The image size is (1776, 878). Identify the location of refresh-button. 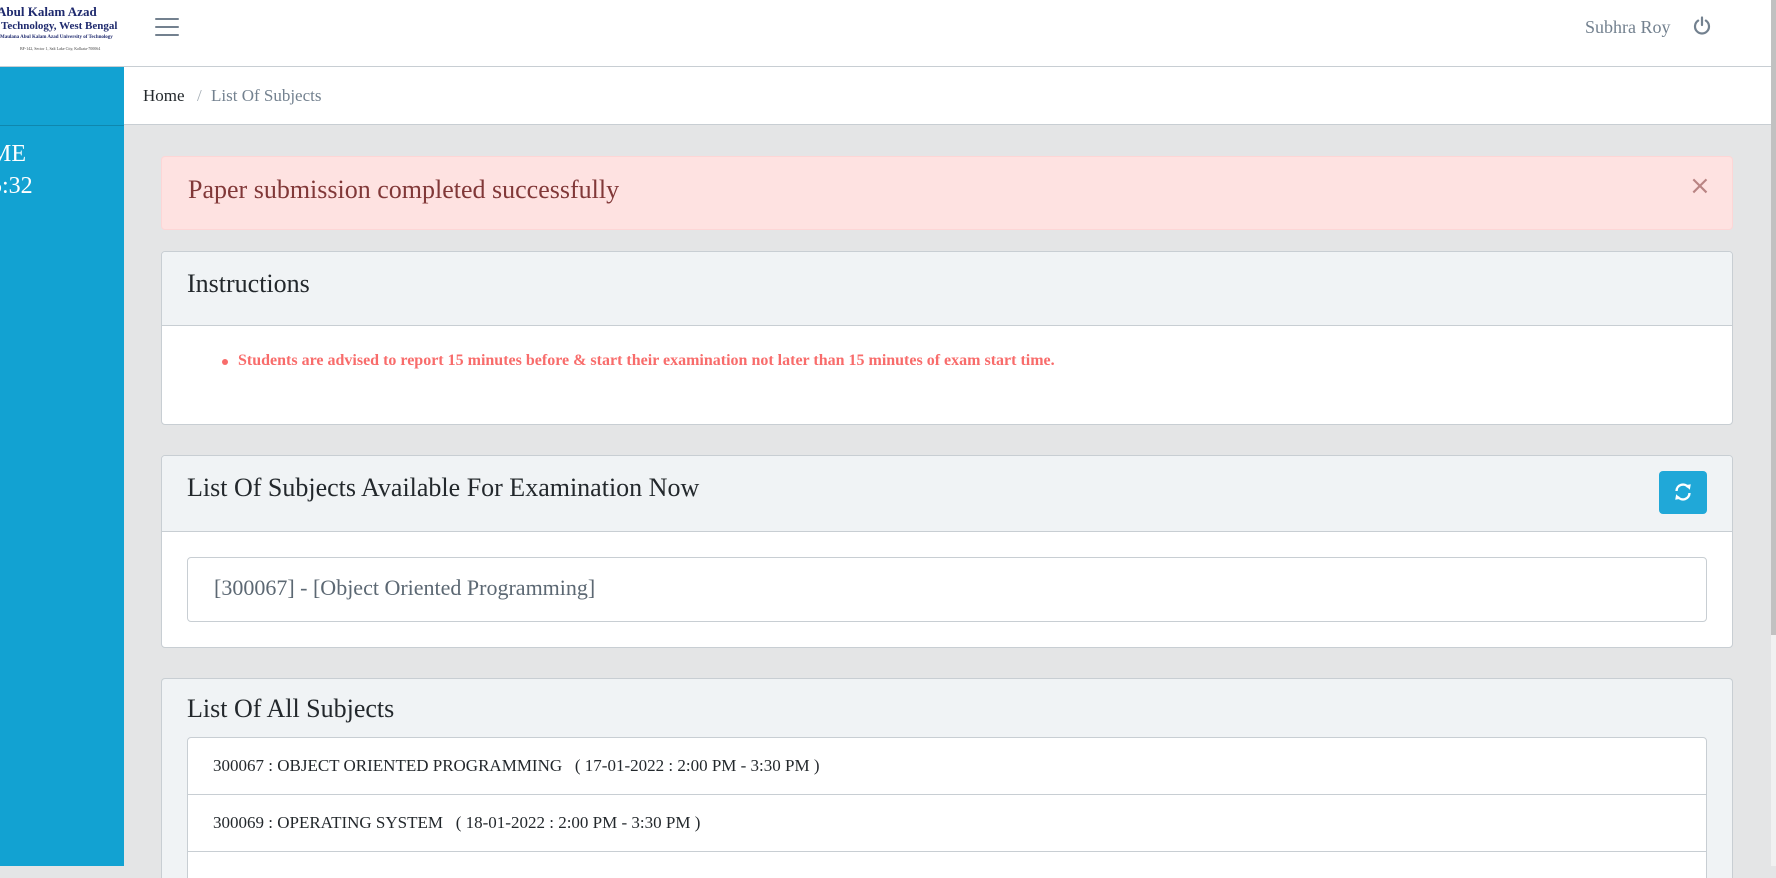
(1683, 492).